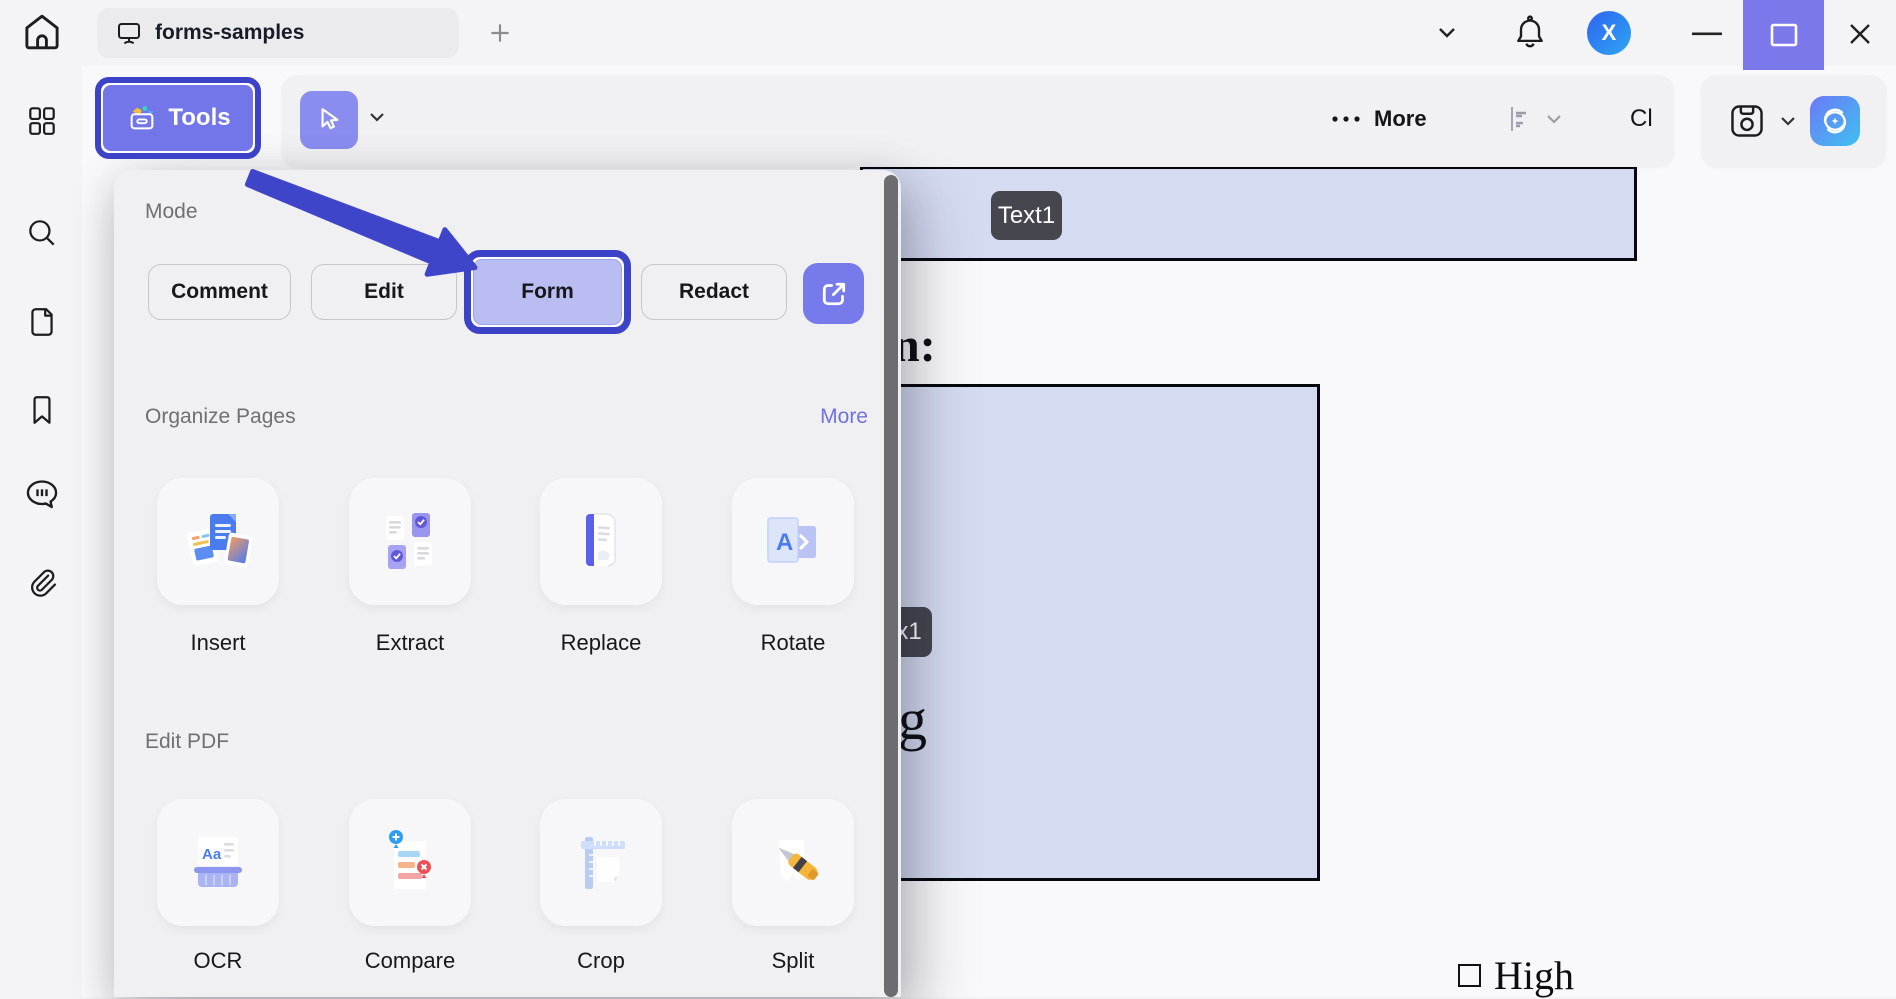 The image size is (1896, 999). I want to click on new-tab-button, so click(500, 33).